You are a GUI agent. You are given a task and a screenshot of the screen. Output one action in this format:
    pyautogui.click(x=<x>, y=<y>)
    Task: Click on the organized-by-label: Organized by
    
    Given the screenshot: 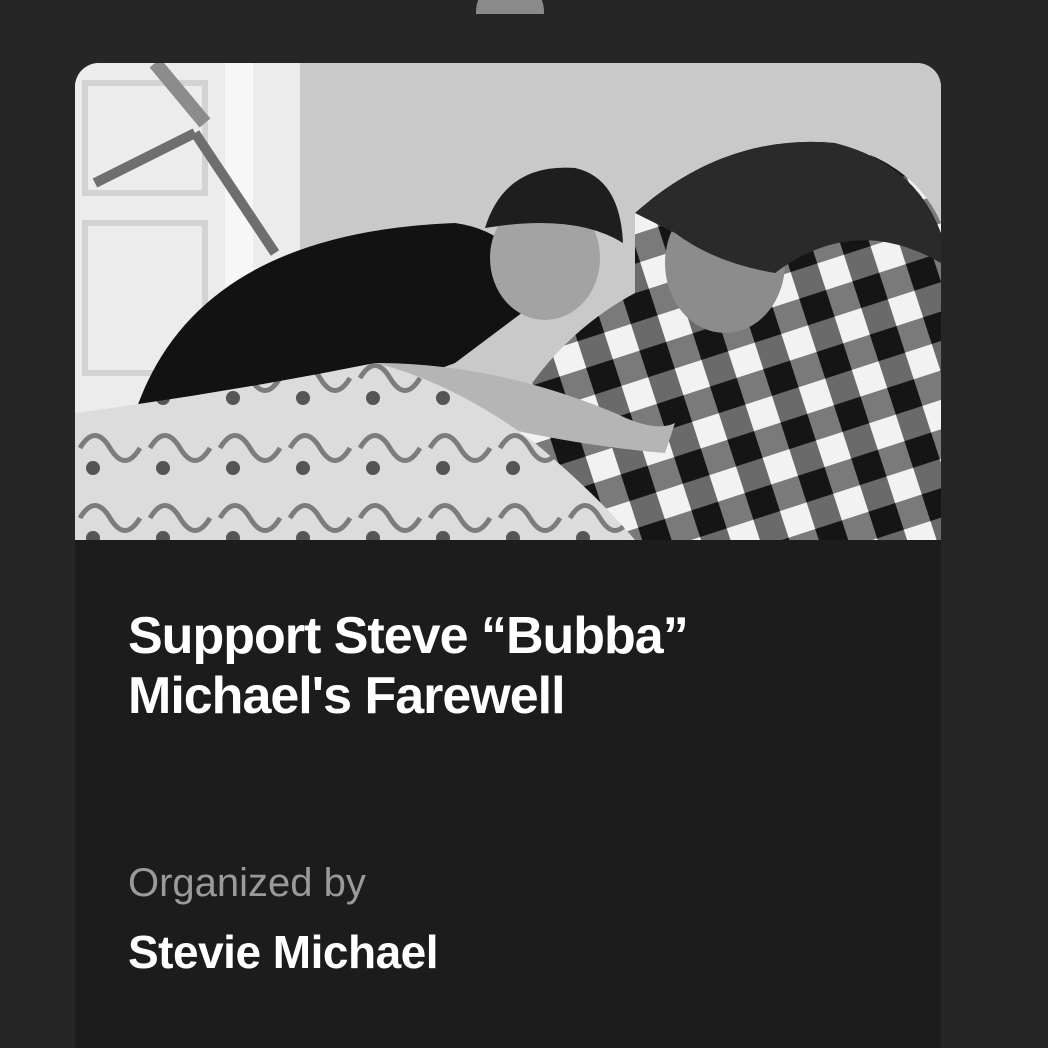 What is the action you would take?
    pyautogui.click(x=247, y=883)
    